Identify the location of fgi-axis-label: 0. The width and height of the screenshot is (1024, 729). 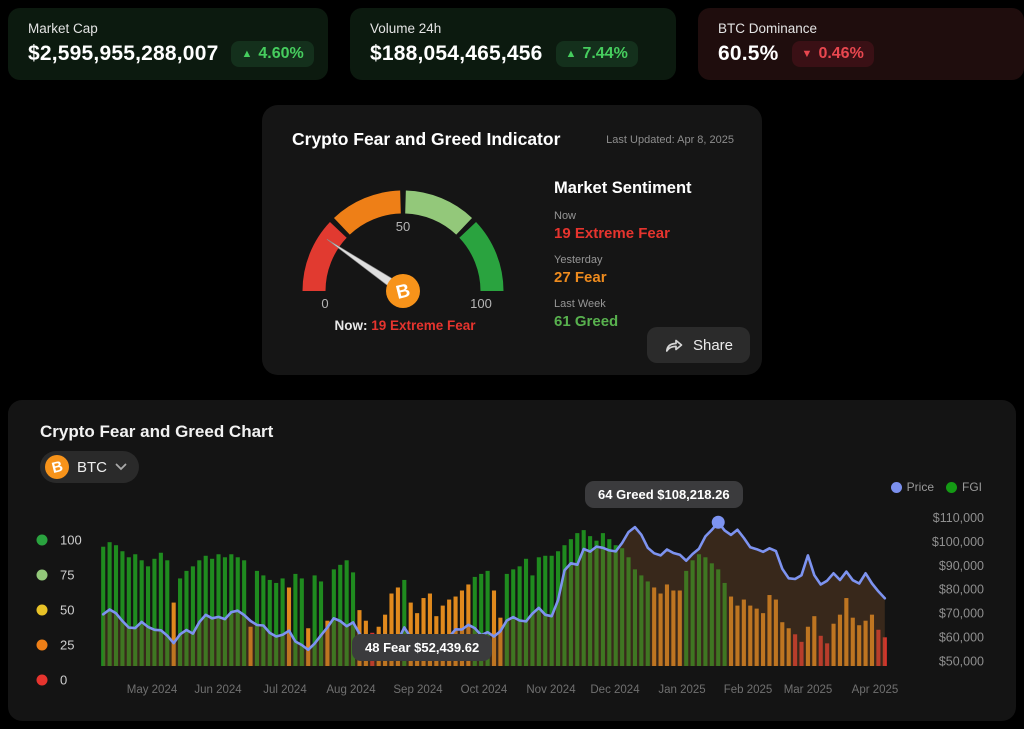
(63, 680).